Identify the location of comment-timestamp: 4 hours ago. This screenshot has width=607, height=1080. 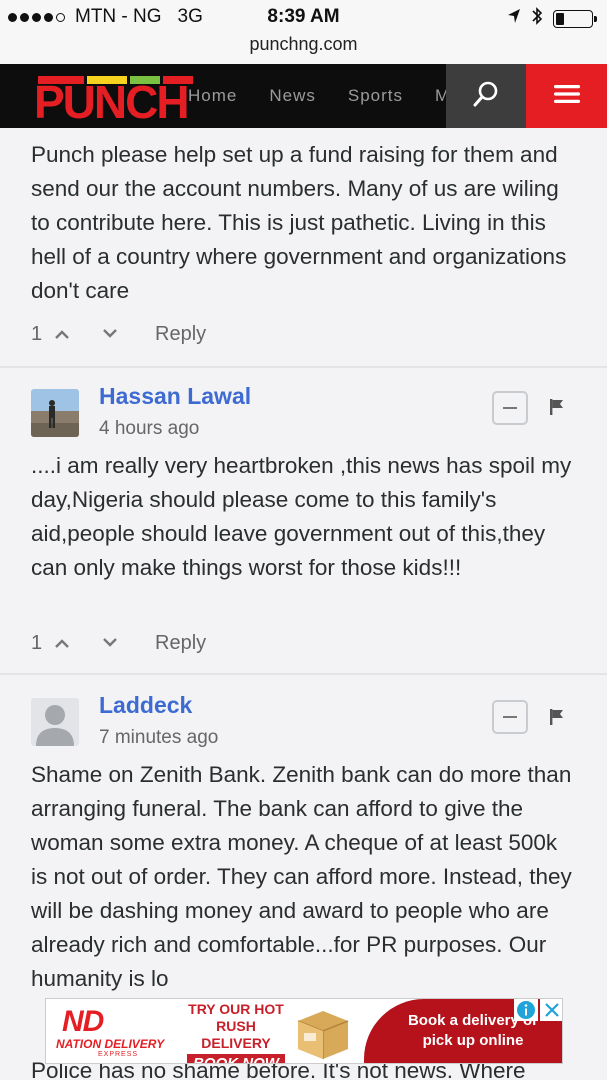
(149, 429).